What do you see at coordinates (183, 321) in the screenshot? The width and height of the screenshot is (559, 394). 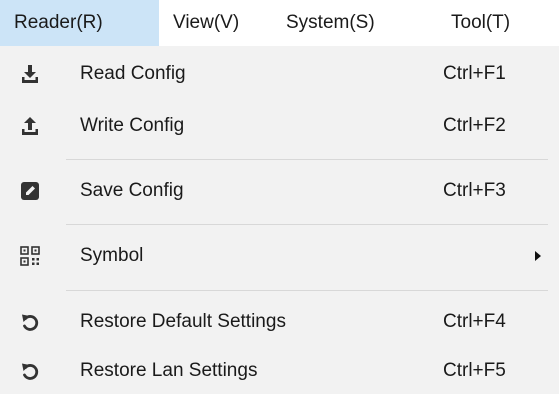 I see `menu-item-label: Restore Default Settings` at bounding box center [183, 321].